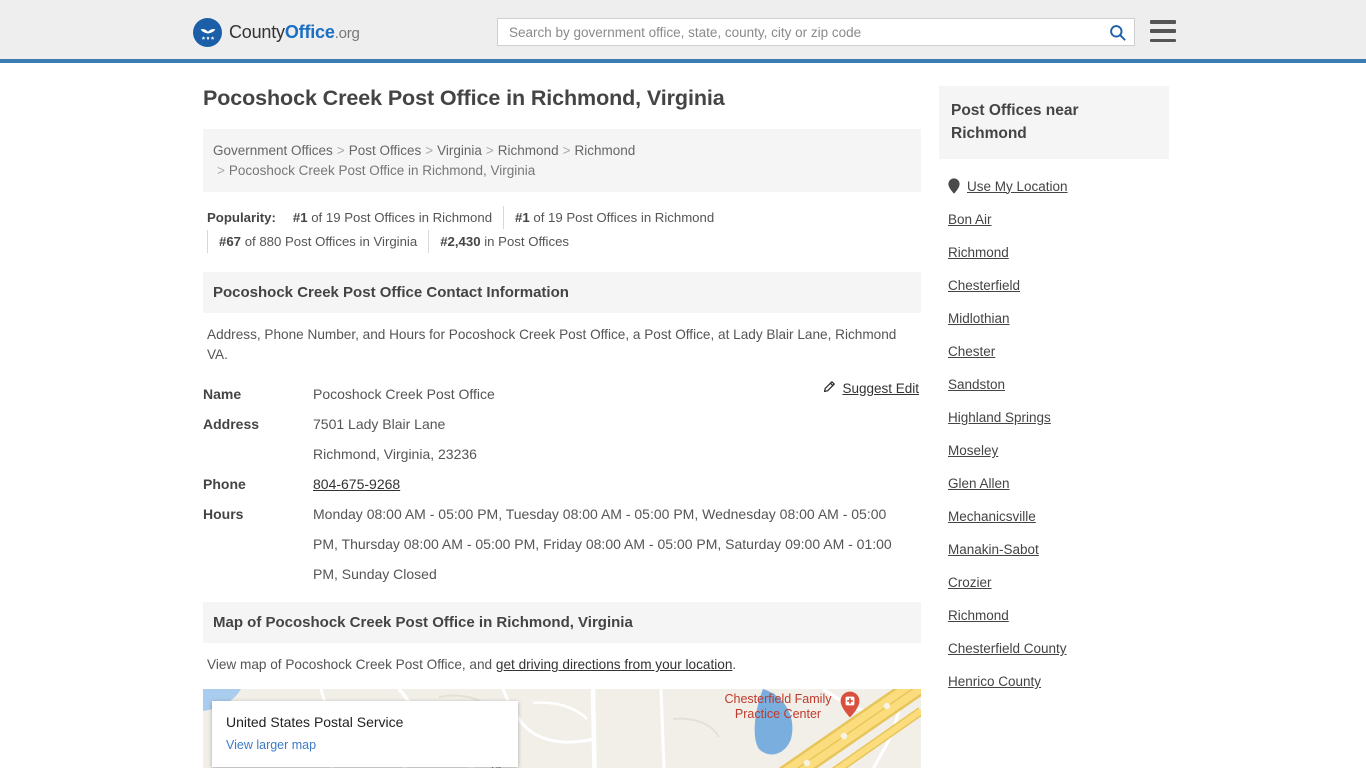 This screenshot has width=1366, height=768. Describe the element at coordinates (999, 417) in the screenshot. I see `sidebar-item-label: Highland Springs` at that location.